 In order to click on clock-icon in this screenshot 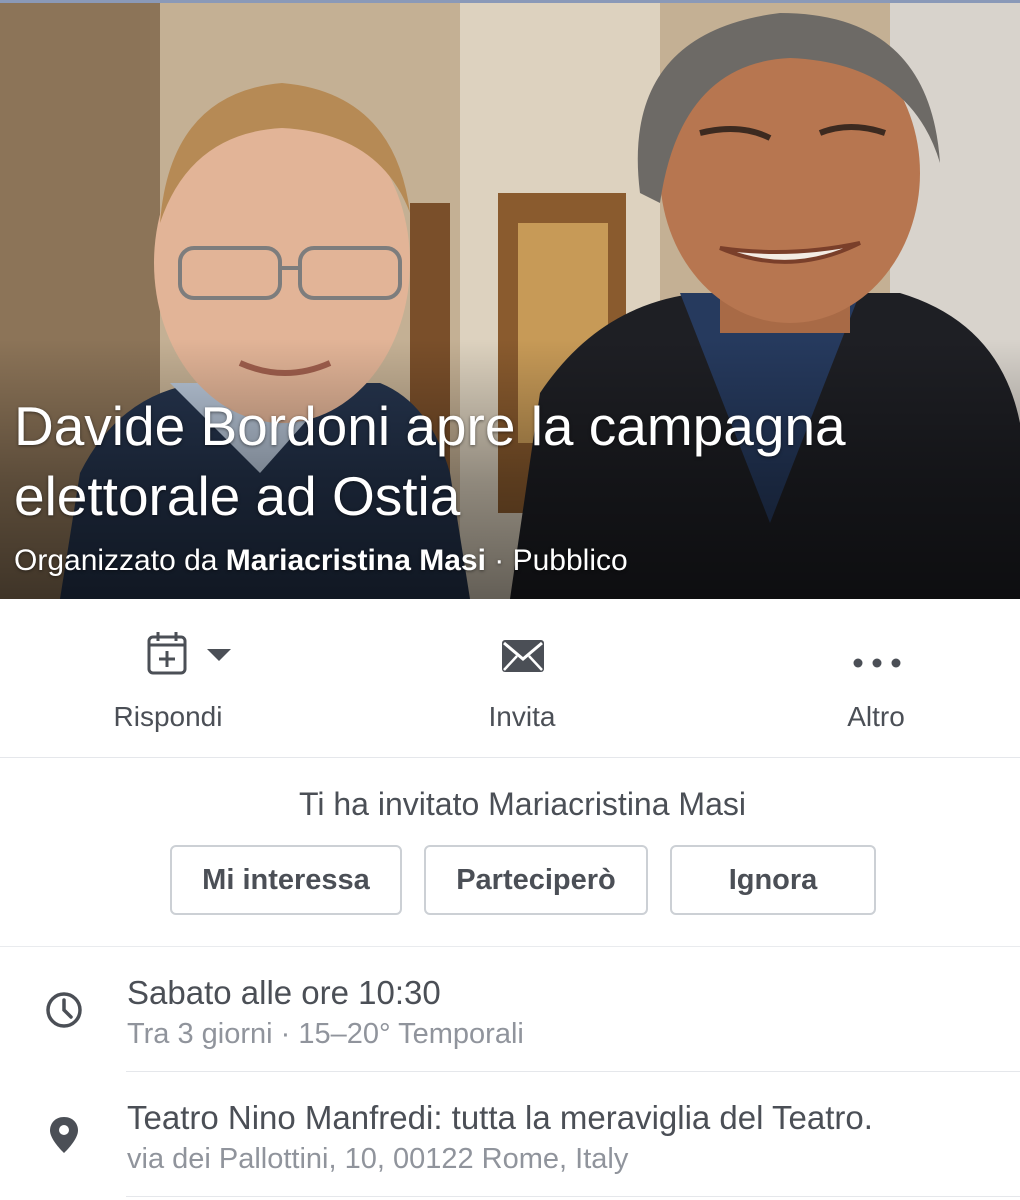, I will do `click(64, 1010)`.